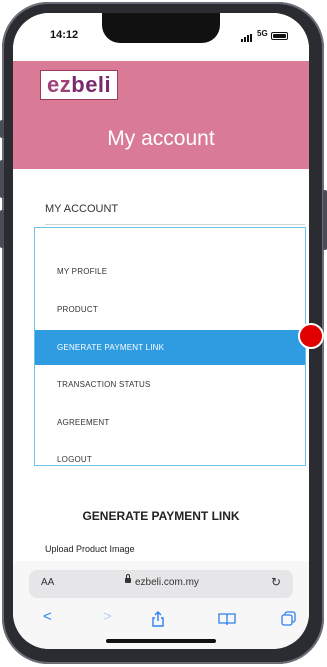 The height and width of the screenshot is (667, 327). What do you see at coordinates (2, 129) in the screenshot?
I see `mute-switch` at bounding box center [2, 129].